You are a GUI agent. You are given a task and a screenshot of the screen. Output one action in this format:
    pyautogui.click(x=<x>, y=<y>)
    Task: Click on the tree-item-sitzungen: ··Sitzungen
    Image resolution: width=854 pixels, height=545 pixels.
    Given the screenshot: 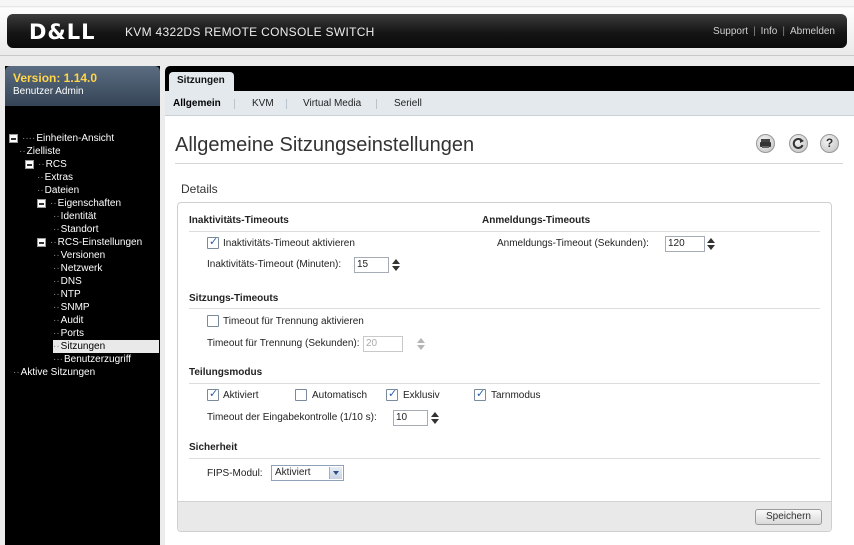 What is the action you would take?
    pyautogui.click(x=106, y=346)
    